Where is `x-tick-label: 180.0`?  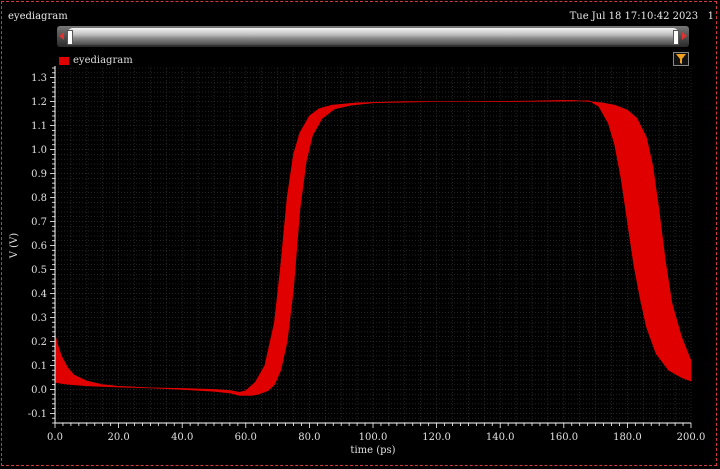 x-tick-label: 180.0 is located at coordinates (627, 437).